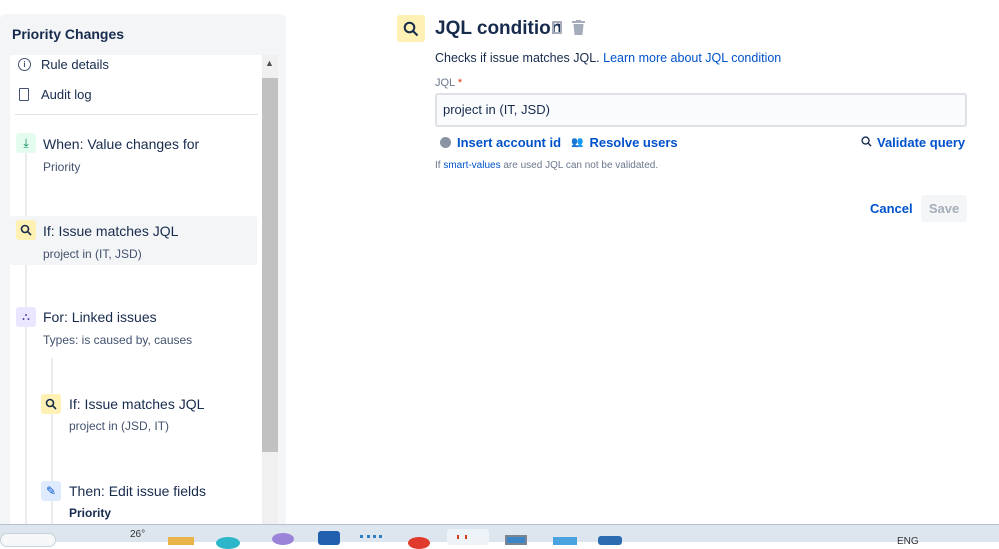  What do you see at coordinates (578, 30) in the screenshot?
I see `trash-icon` at bounding box center [578, 30].